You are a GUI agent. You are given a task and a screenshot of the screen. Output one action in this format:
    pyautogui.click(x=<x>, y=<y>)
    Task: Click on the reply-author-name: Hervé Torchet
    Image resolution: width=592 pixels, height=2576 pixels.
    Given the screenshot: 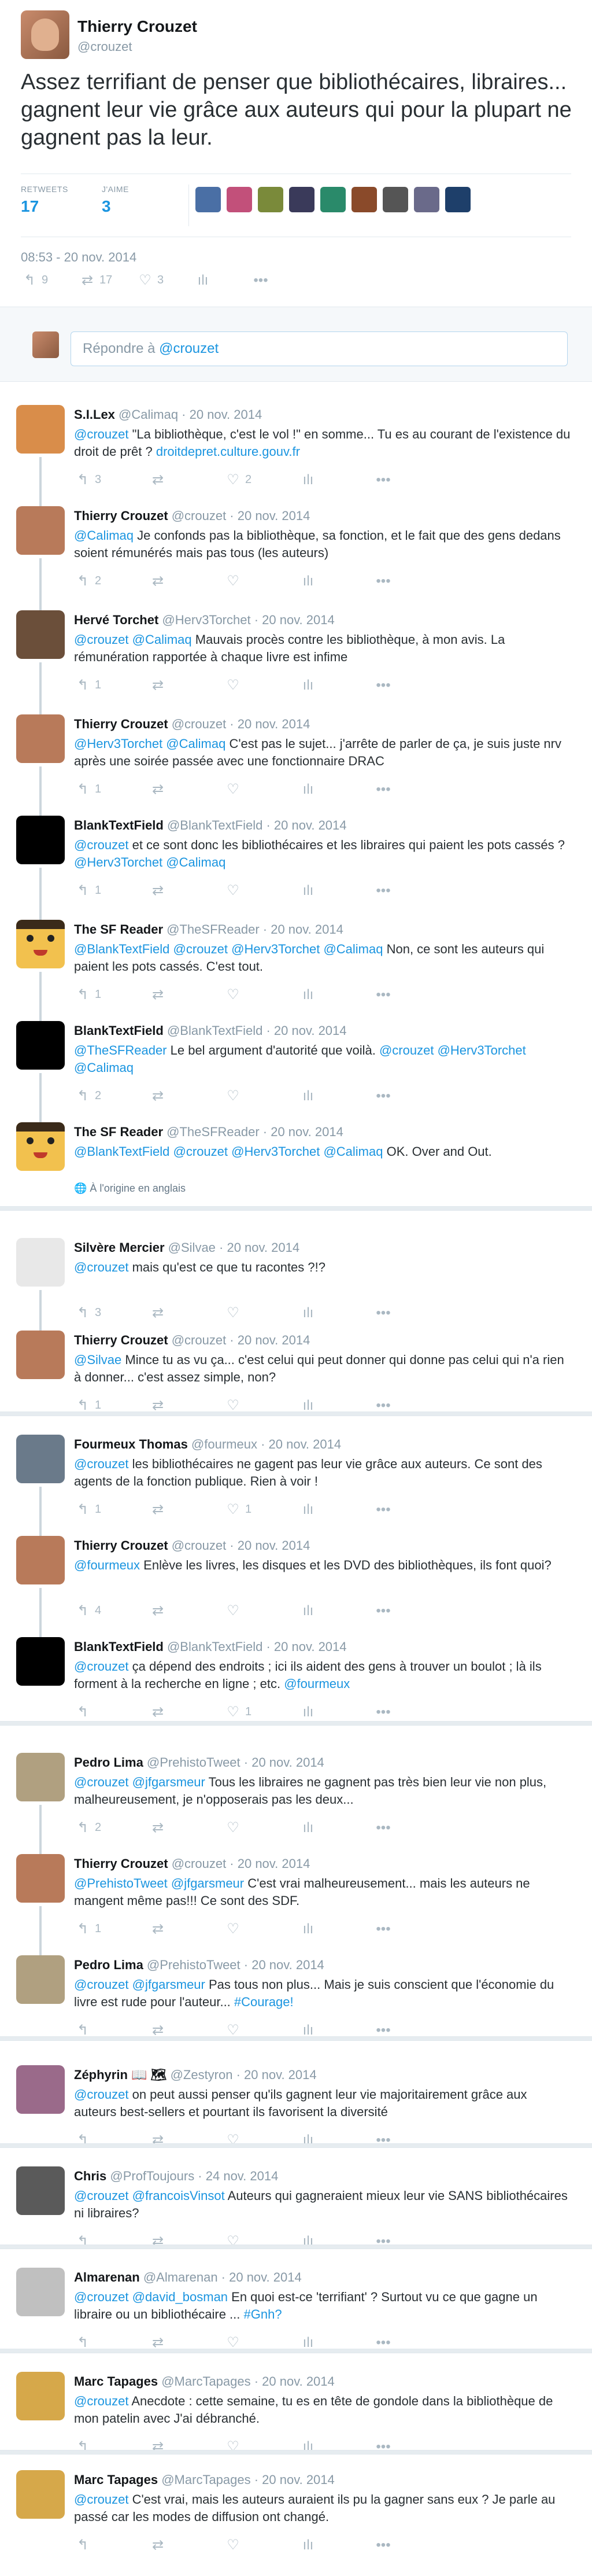 What is the action you would take?
    pyautogui.click(x=116, y=620)
    